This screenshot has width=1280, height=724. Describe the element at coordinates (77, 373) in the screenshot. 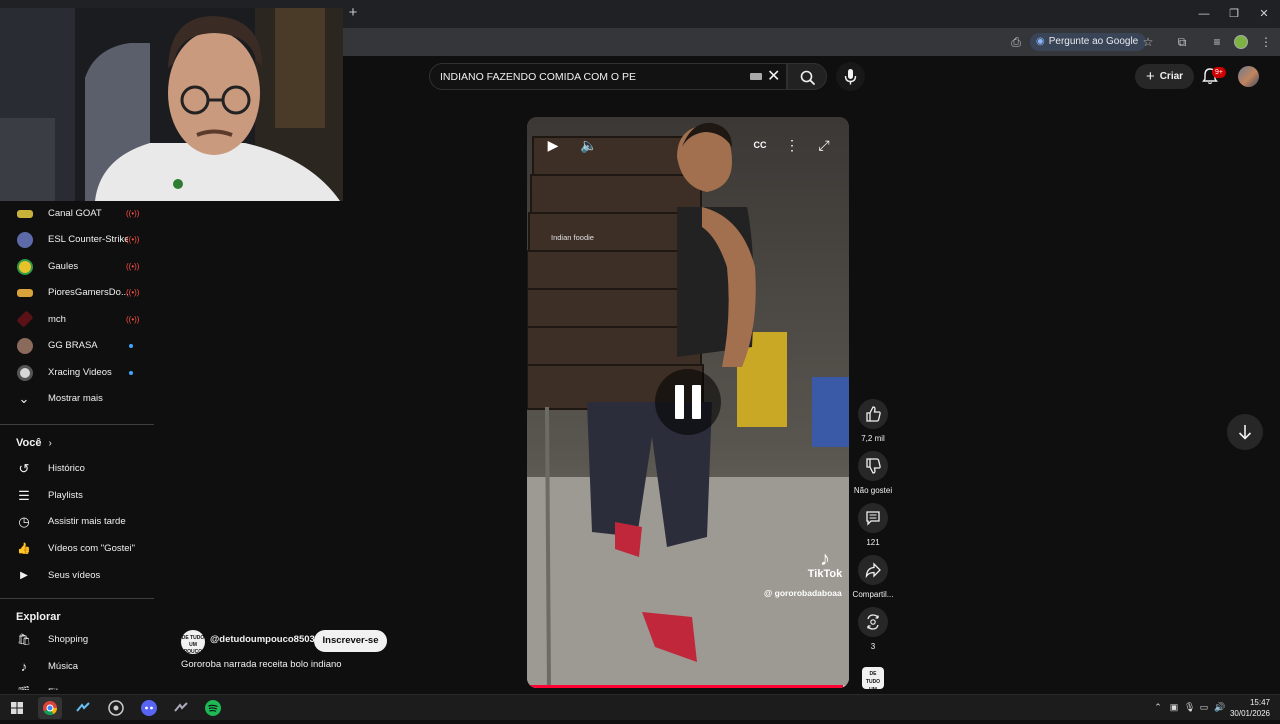

I see `sidebar-item-xracing: Xracing Videos` at that location.